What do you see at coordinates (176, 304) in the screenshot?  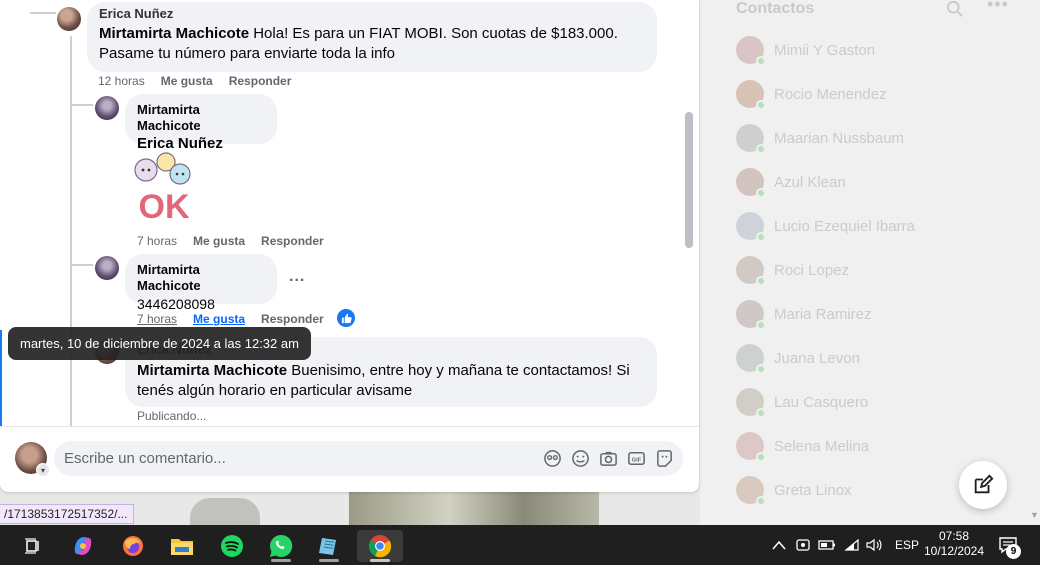 I see `comment-text: 3446208098` at bounding box center [176, 304].